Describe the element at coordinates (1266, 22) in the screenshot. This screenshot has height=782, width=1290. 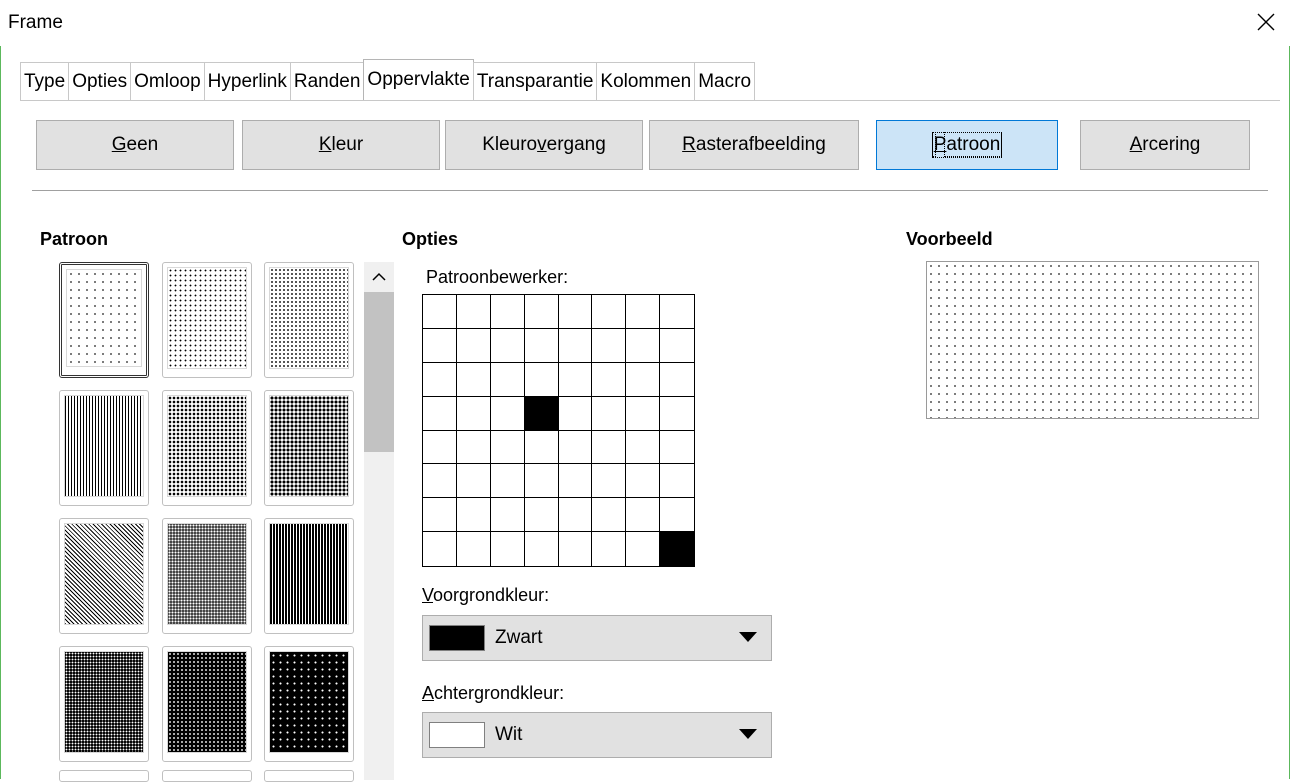
I see `close-button` at that location.